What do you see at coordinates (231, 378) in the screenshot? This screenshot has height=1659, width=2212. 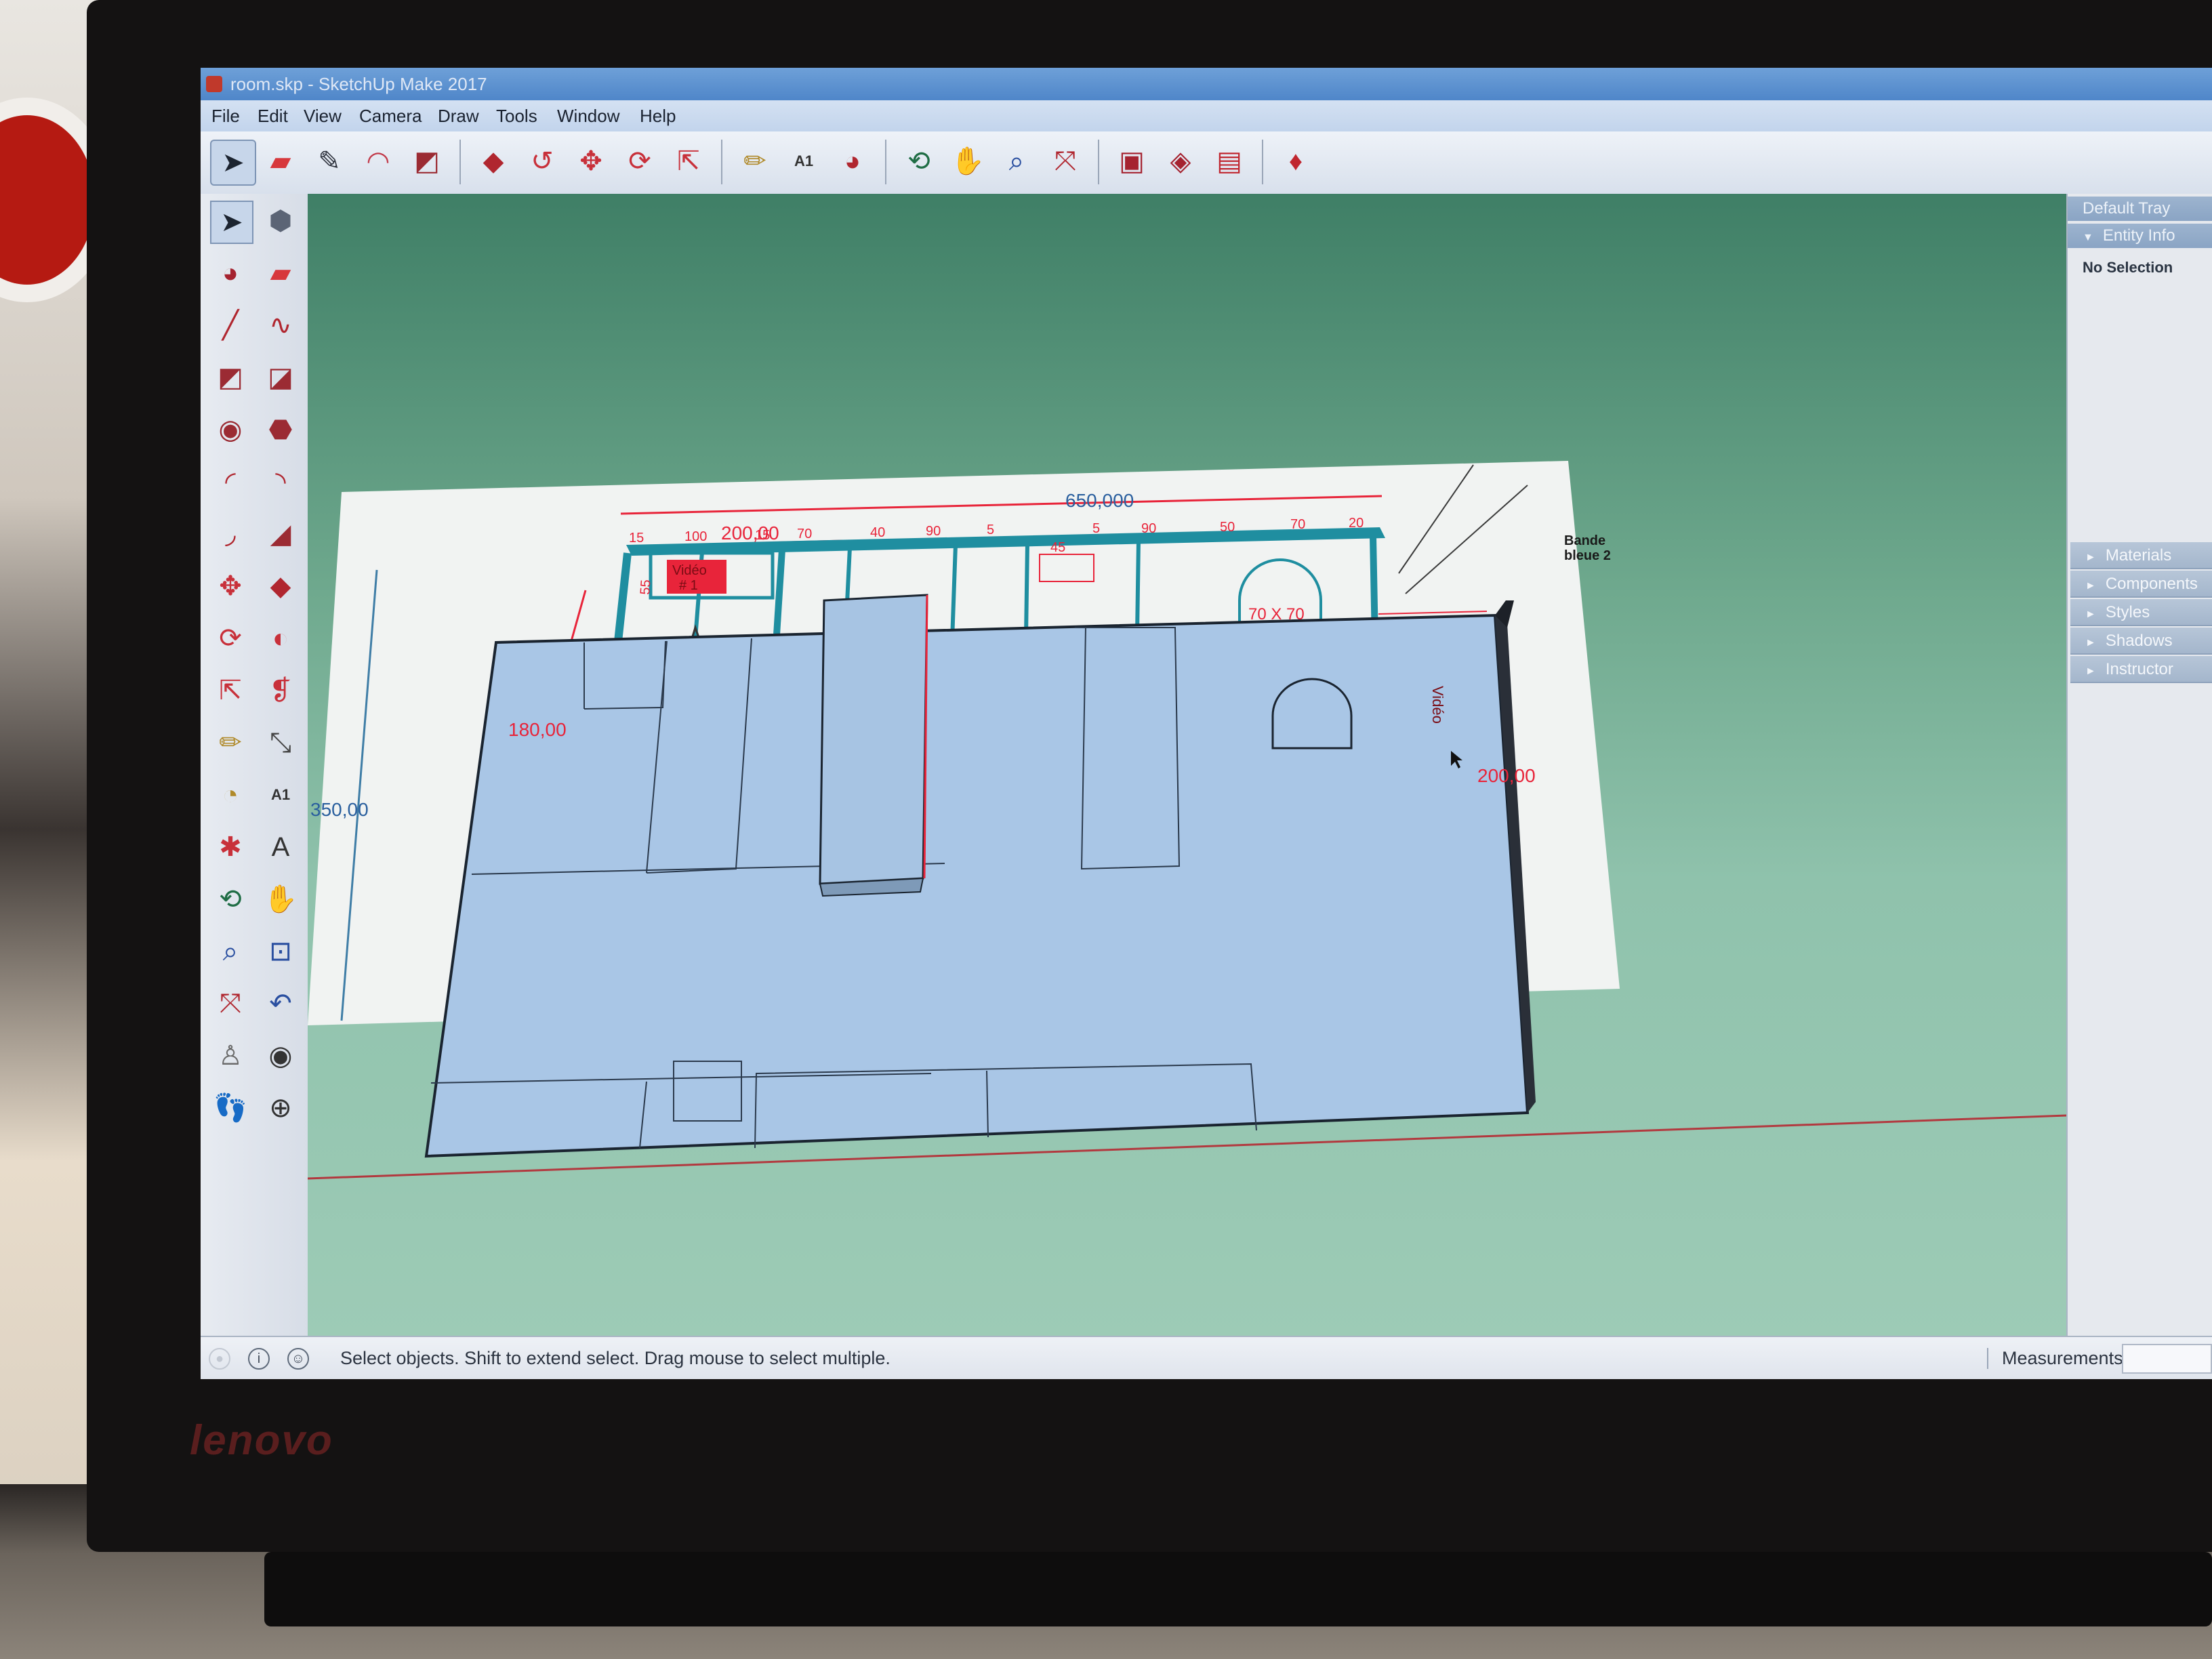 I see `rectangle-icon: ◩` at bounding box center [231, 378].